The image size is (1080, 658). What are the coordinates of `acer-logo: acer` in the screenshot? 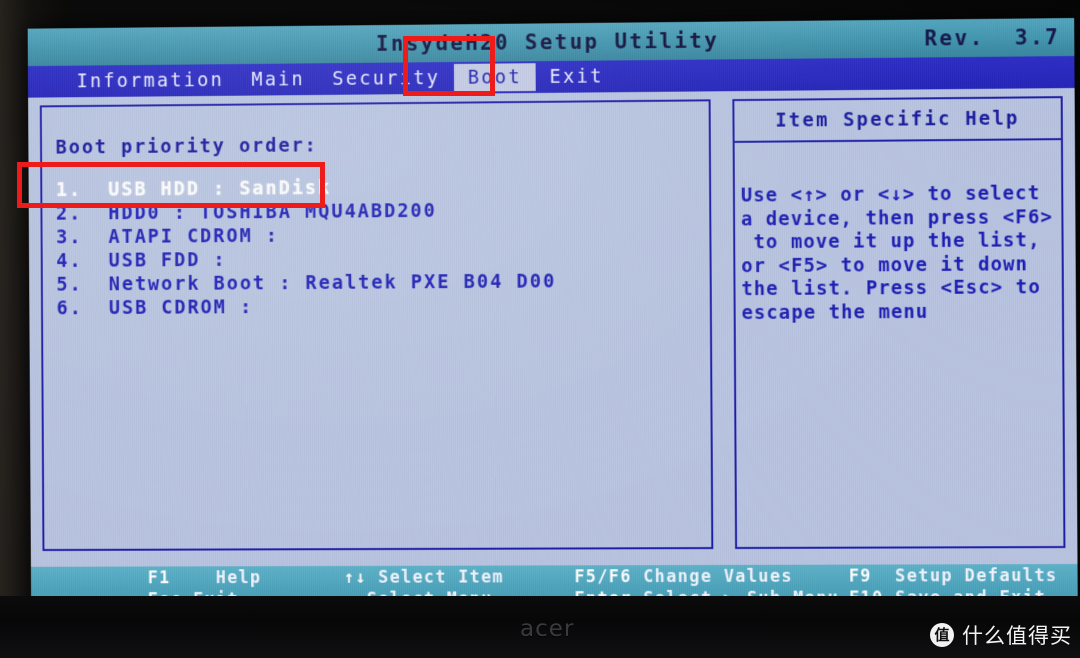 It's located at (547, 629).